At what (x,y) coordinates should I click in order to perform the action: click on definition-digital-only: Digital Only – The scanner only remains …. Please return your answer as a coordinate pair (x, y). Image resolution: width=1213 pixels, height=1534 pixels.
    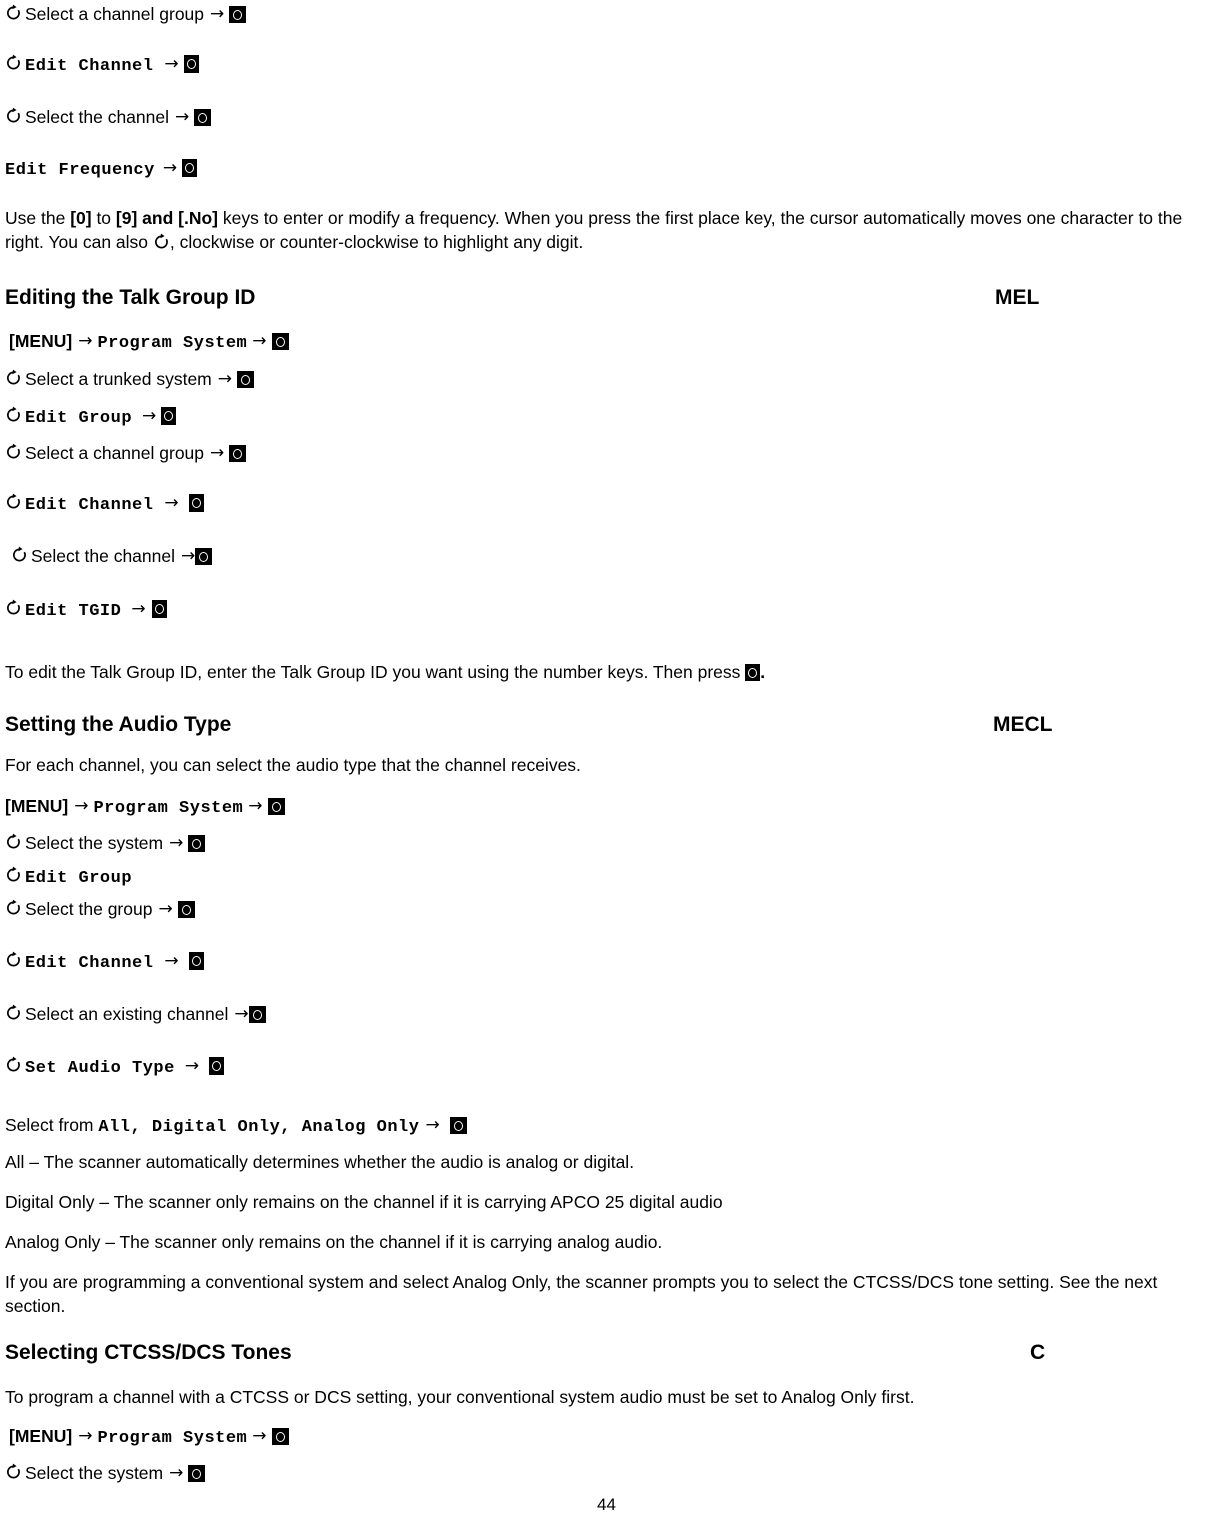
    Looking at the image, I should click on (364, 1202).